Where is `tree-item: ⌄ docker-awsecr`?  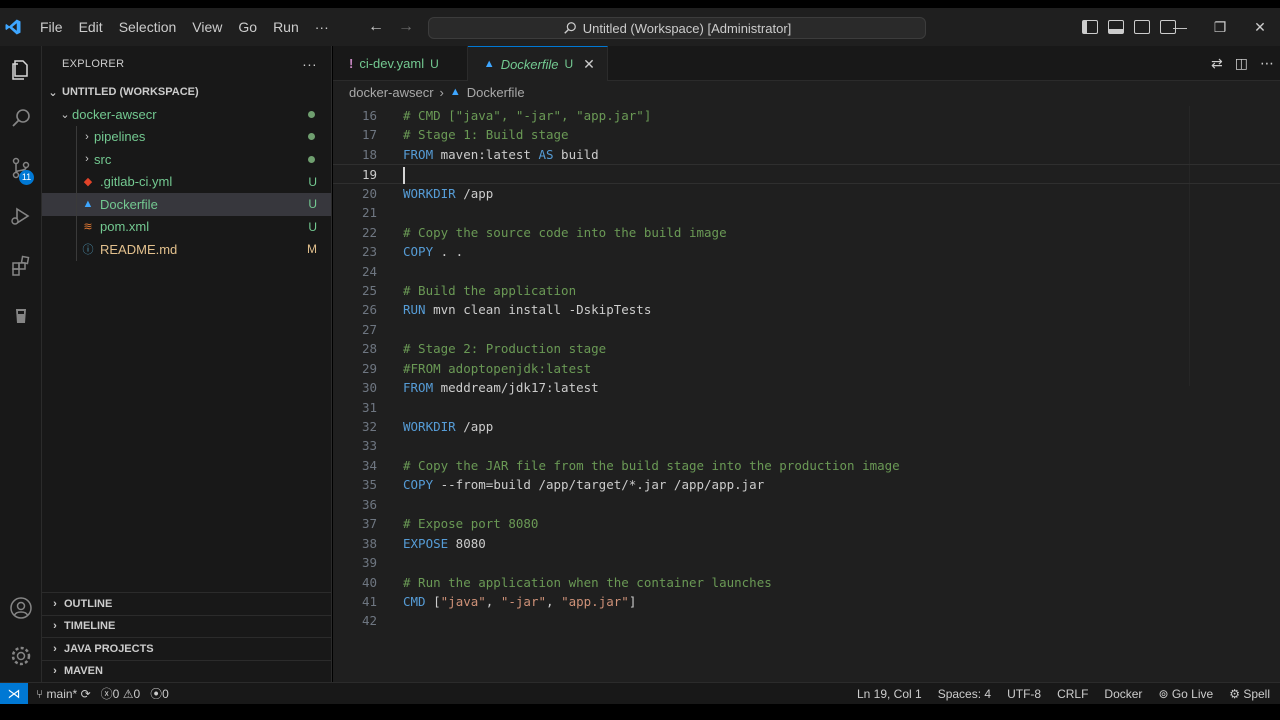
tree-item: ⌄ docker-awsecr is located at coordinates (186, 114).